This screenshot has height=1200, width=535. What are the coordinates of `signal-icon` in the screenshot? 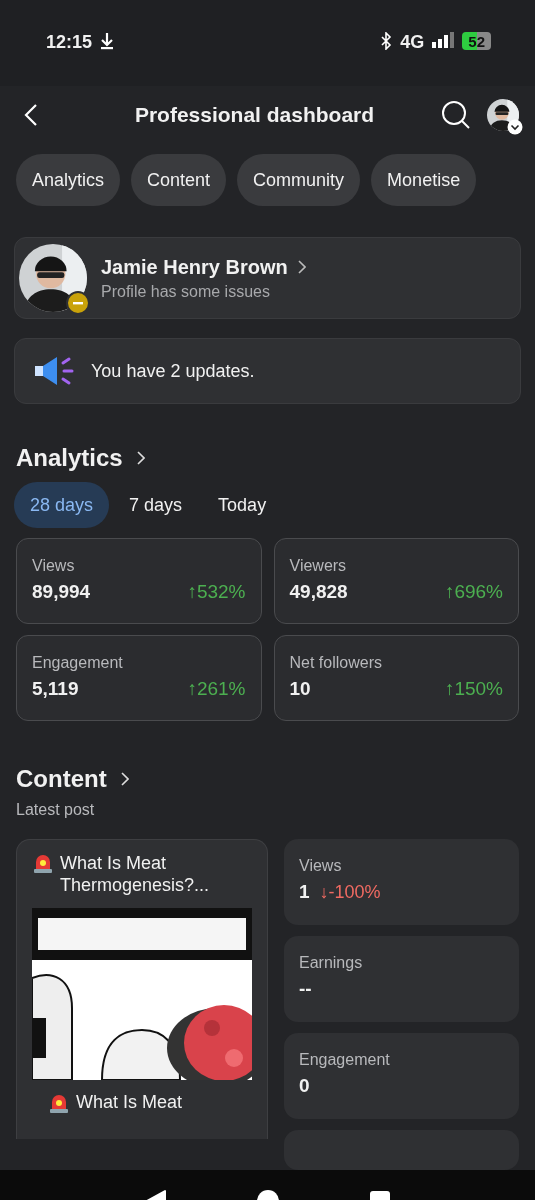 It's located at (443, 40).